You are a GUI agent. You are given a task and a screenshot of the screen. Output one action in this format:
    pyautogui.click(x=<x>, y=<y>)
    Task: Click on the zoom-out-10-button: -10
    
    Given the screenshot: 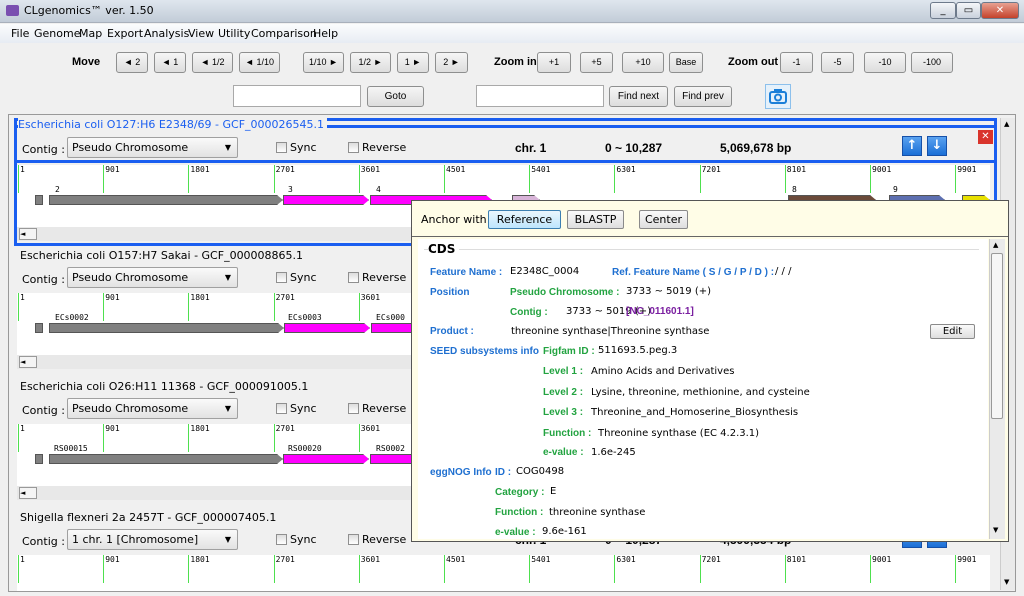 What is the action you would take?
    pyautogui.click(x=885, y=62)
    